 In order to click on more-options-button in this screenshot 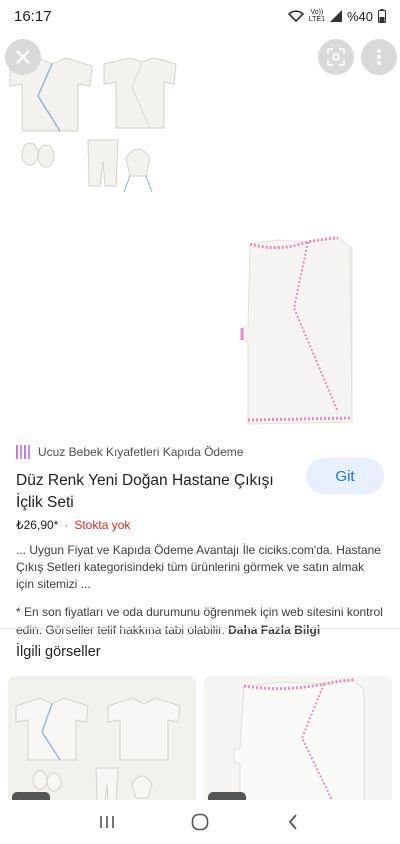, I will do `click(379, 57)`.